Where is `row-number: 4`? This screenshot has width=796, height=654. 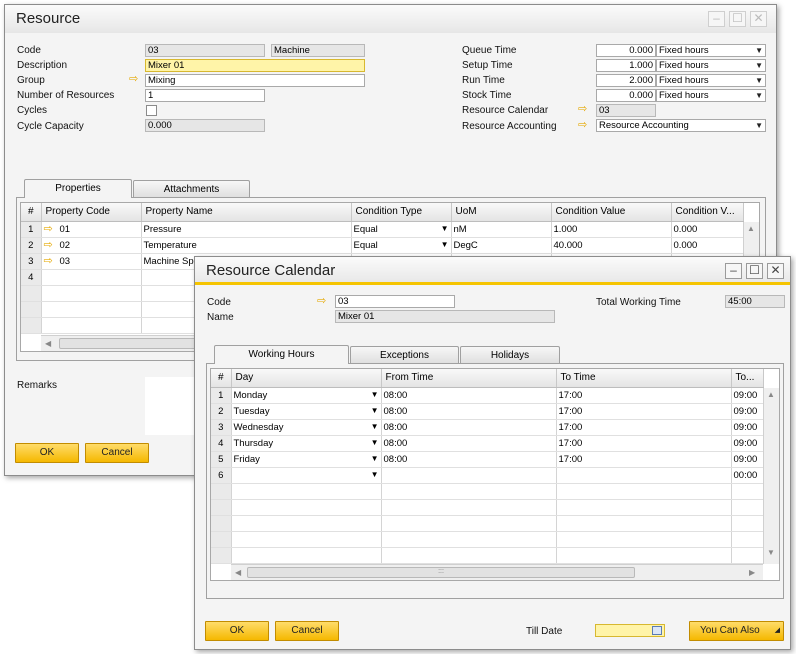
row-number: 4 is located at coordinates (31, 277).